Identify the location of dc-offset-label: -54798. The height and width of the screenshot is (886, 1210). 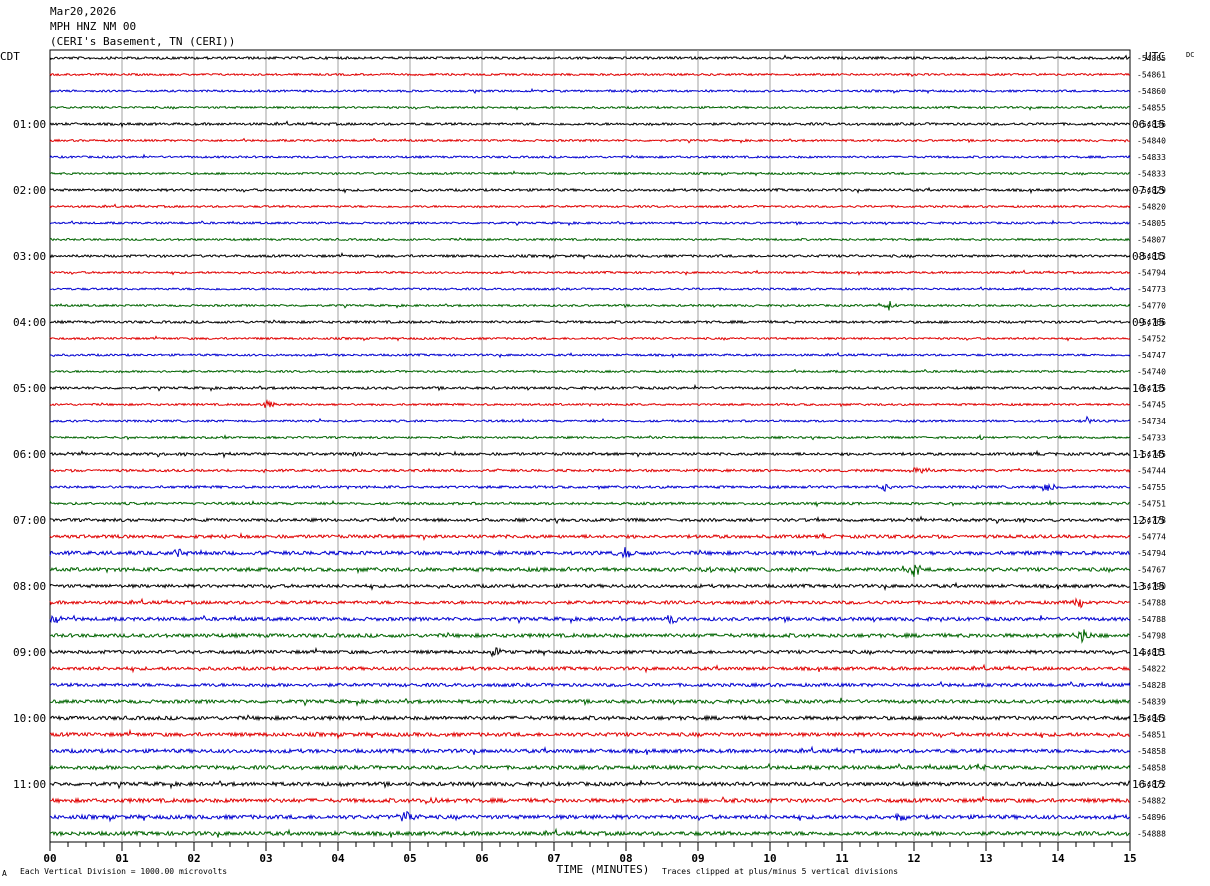
(1151, 636).